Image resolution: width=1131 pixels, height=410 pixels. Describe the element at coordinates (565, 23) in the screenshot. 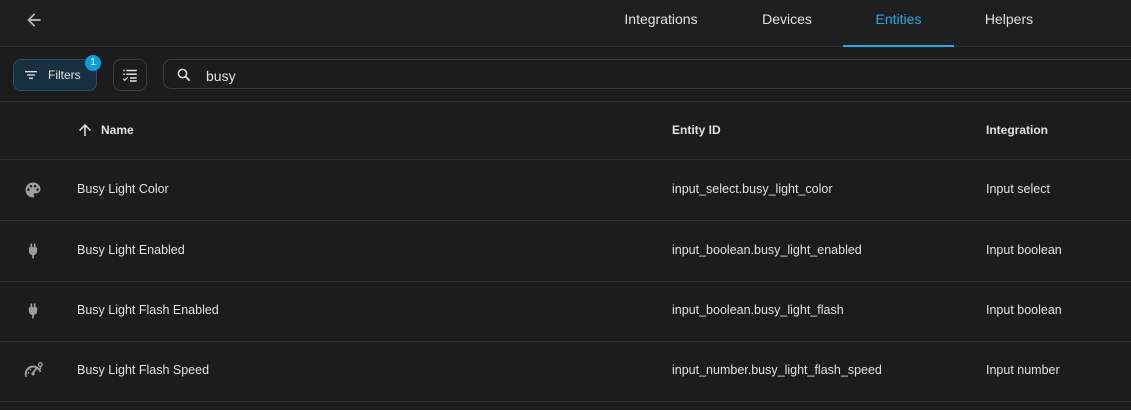

I see `top-bar: Integrations Devices Entities Helpers` at that location.